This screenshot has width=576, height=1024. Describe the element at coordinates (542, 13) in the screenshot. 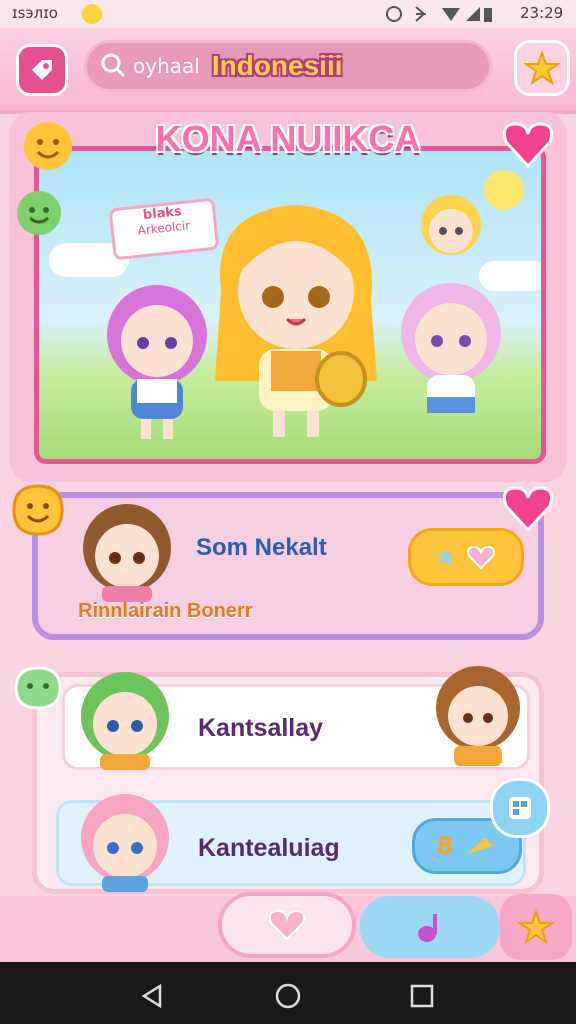

I see `clock: 23:29` at that location.